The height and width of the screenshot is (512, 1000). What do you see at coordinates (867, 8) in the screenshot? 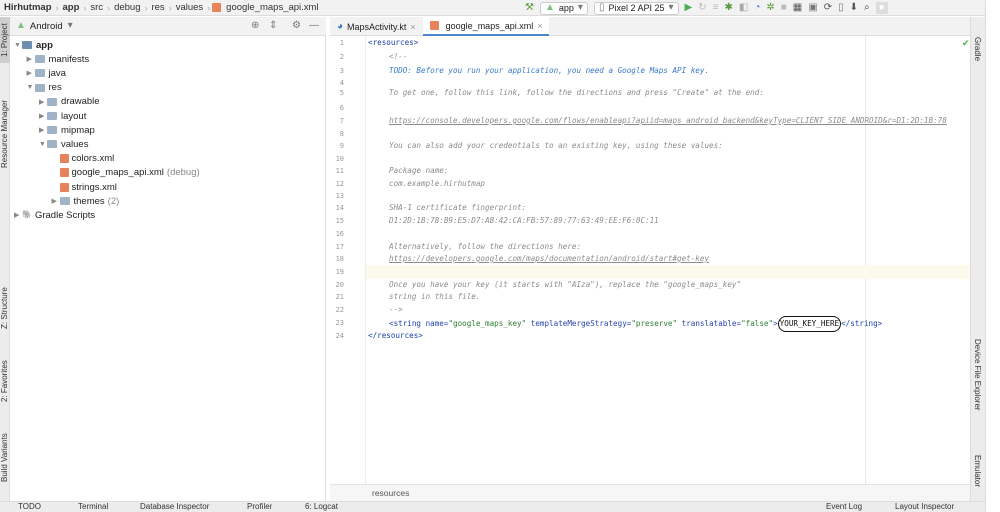
I see `search-icon: ⌕` at bounding box center [867, 8].